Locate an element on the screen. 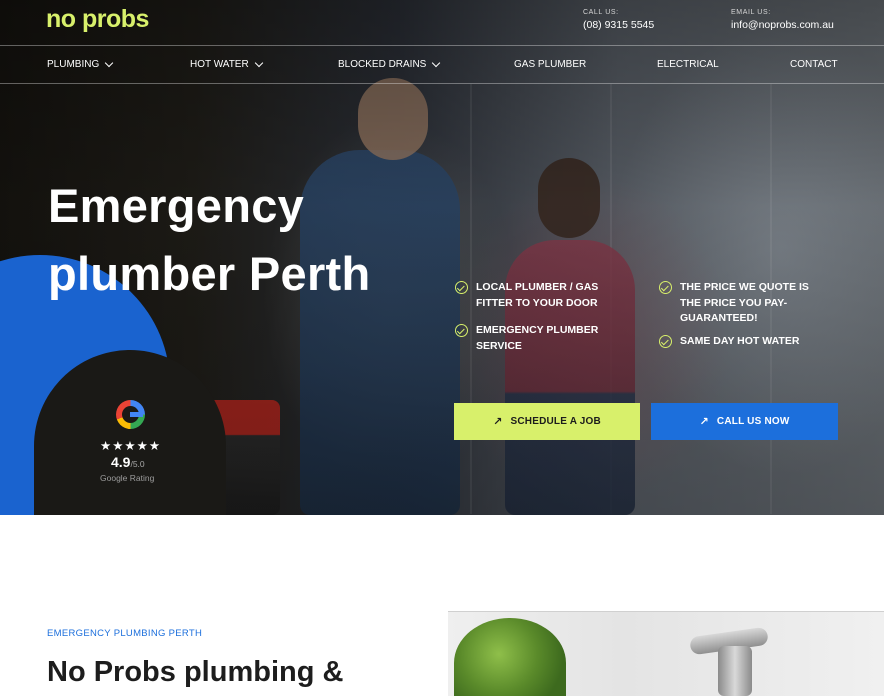  rating-score-max: /5.0 is located at coordinates (137, 464).